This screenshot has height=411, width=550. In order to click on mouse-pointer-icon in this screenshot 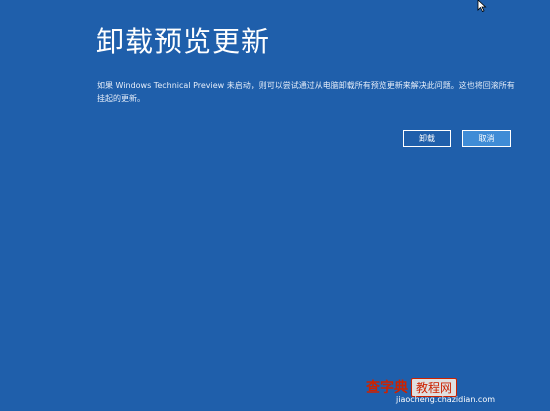, I will do `click(482, 6)`.